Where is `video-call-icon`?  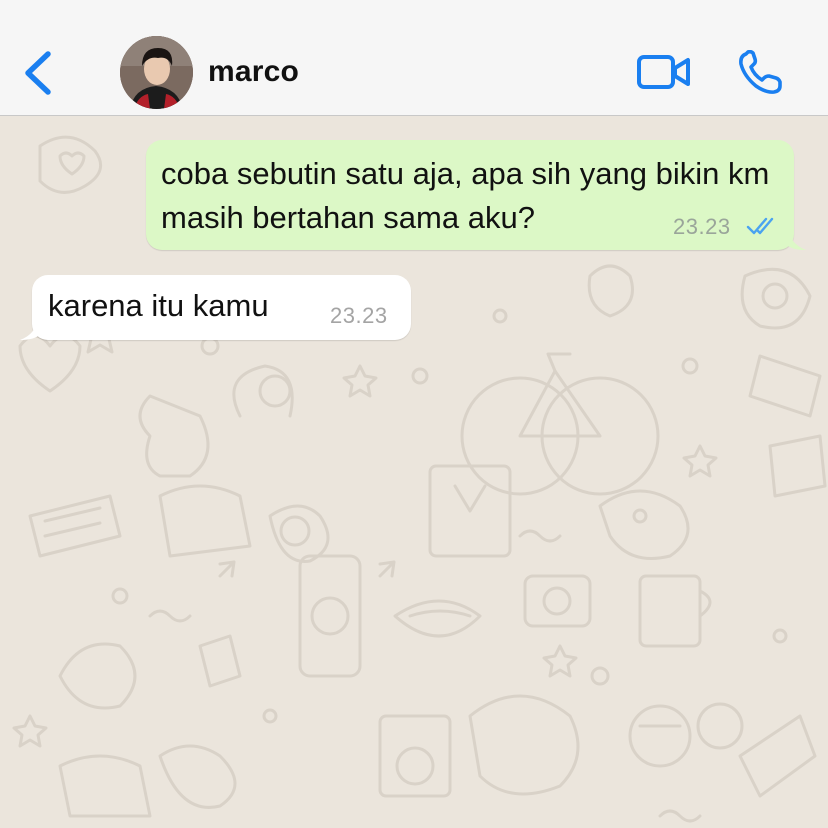 video-call-icon is located at coordinates (664, 72).